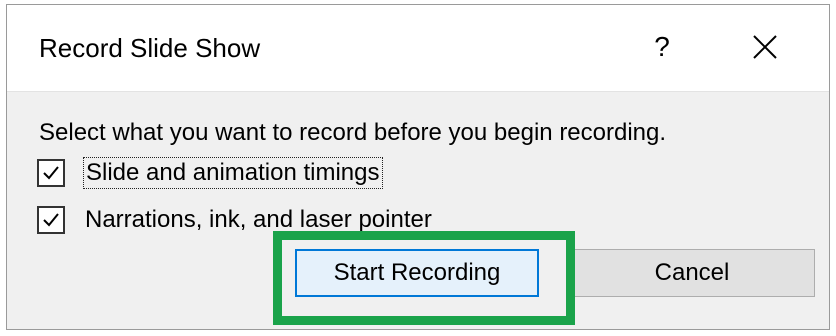 The width and height of the screenshot is (836, 336). I want to click on close-button, so click(765, 47).